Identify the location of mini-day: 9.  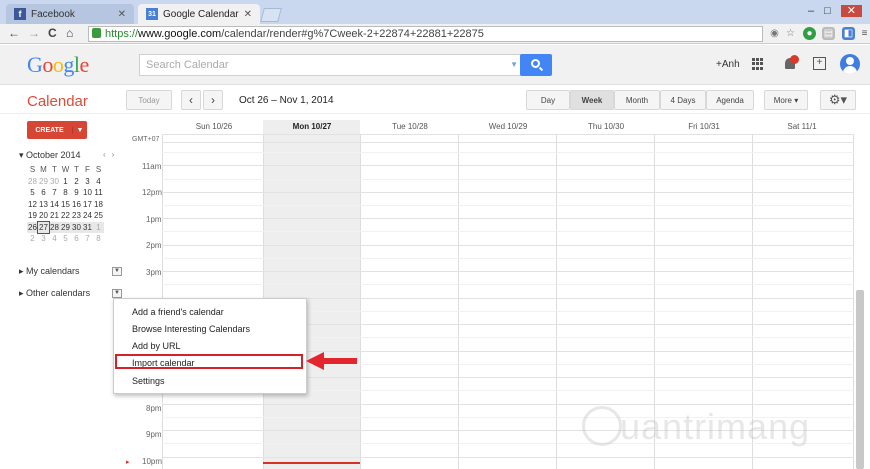
(76, 193).